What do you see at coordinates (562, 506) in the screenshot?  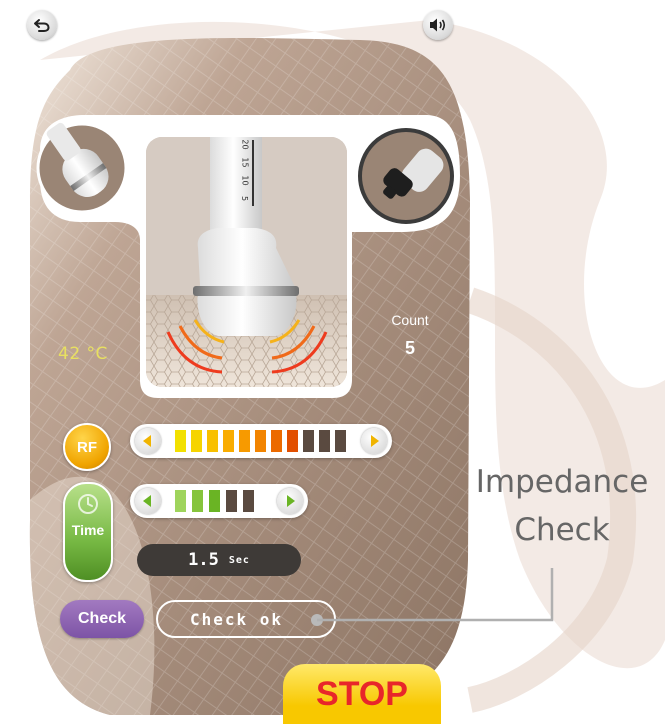 I see `impedance-check-annotation: Impedance Check` at bounding box center [562, 506].